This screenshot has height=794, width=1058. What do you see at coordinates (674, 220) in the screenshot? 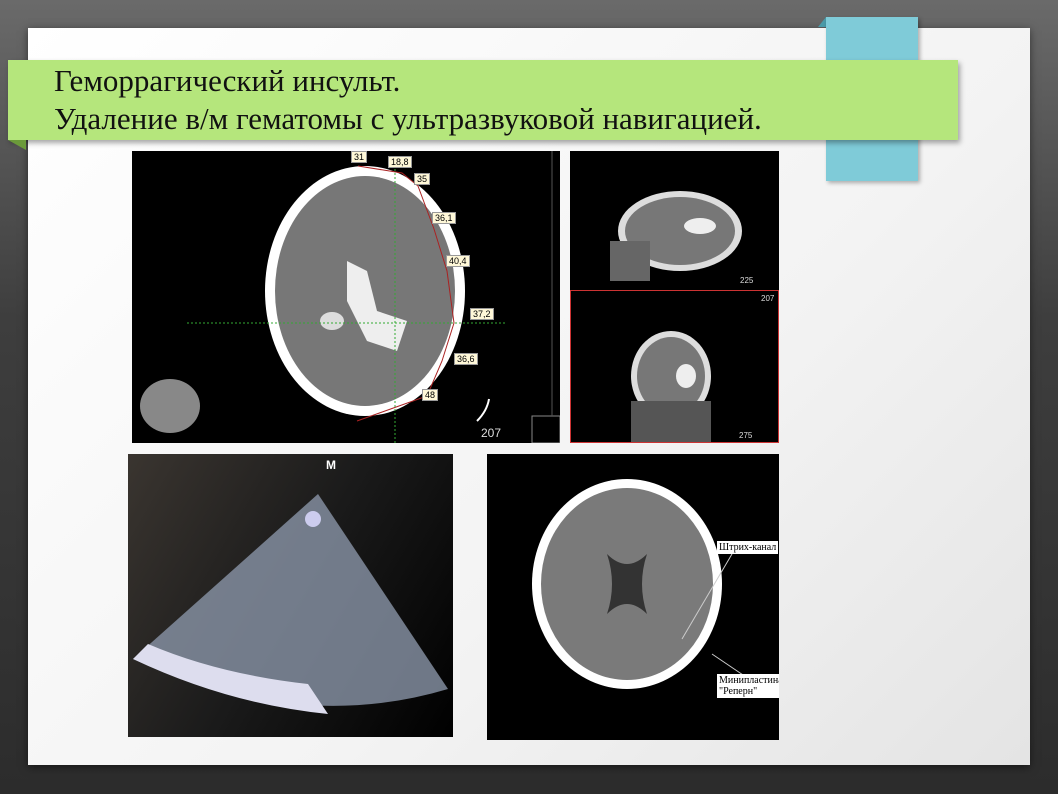
I see `ct-sagittal-image: 225` at bounding box center [674, 220].